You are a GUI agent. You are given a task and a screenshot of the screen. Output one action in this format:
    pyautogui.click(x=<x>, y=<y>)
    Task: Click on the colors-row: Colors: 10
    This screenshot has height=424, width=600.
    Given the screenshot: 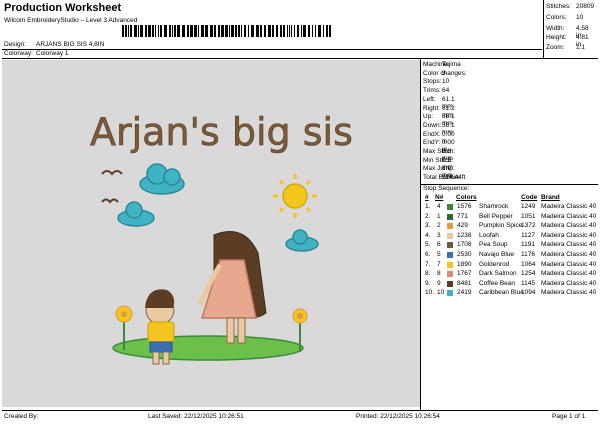 What is the action you would take?
    pyautogui.click(x=565, y=17)
    